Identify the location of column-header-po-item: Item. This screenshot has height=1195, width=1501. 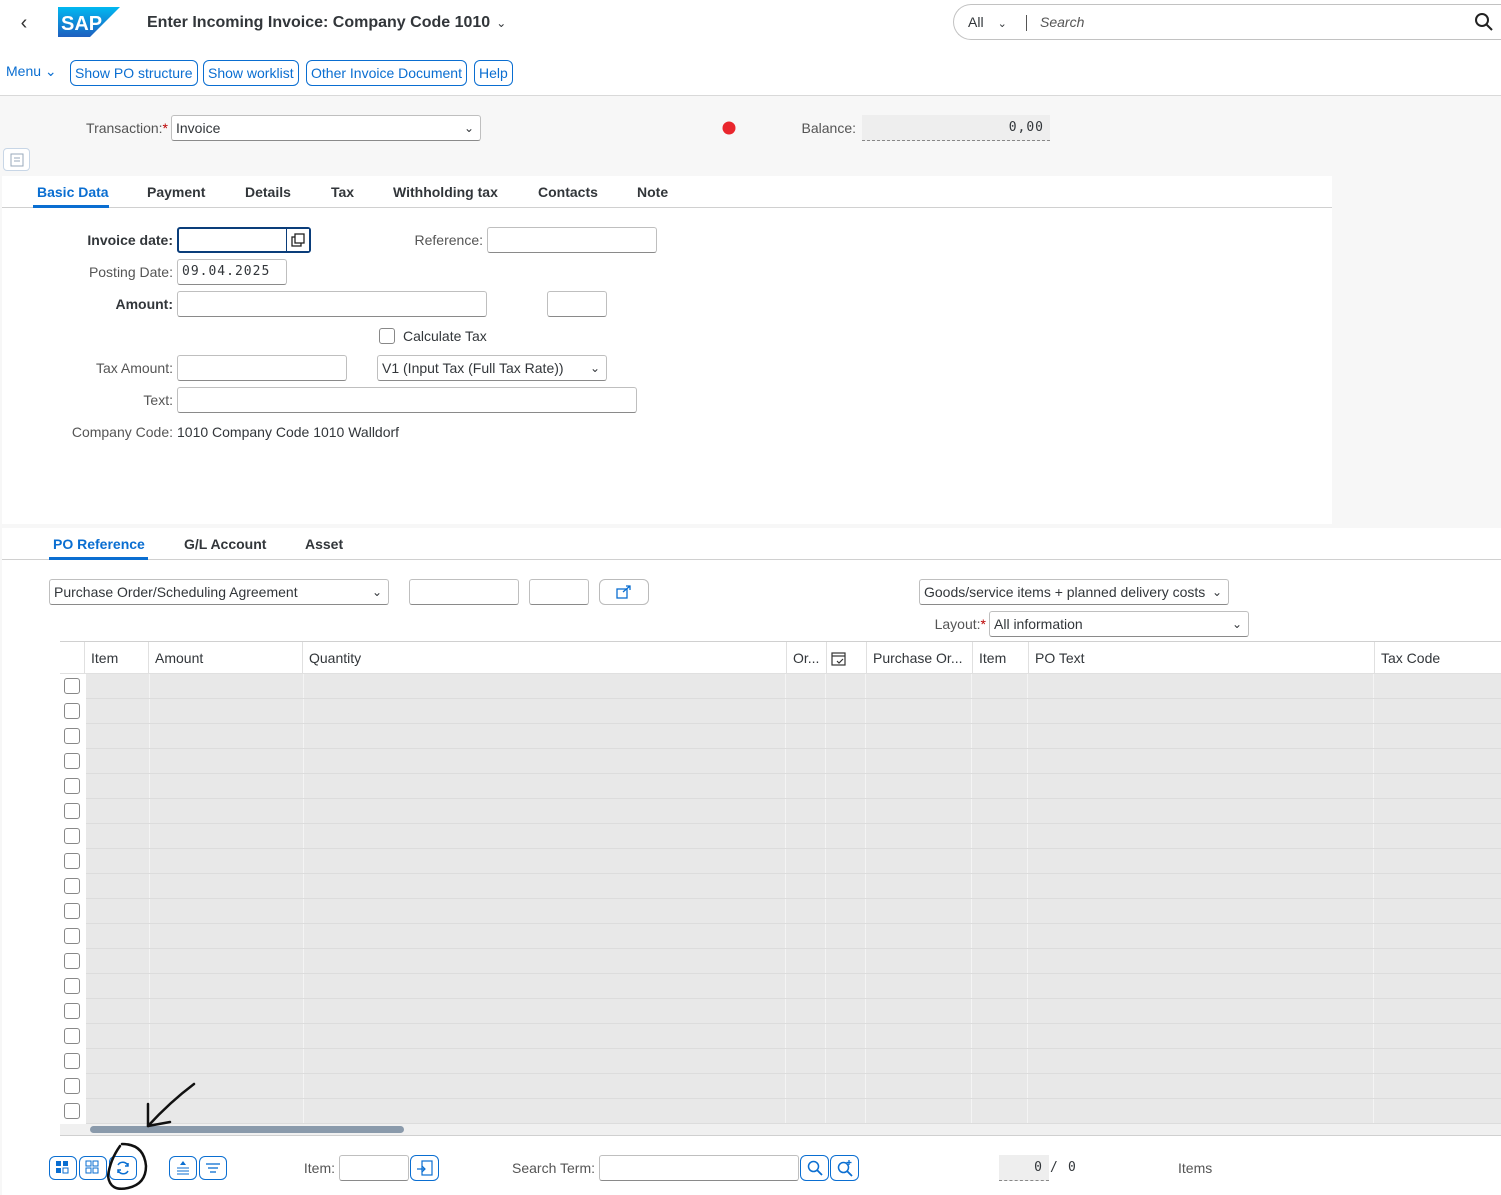
(1000, 658).